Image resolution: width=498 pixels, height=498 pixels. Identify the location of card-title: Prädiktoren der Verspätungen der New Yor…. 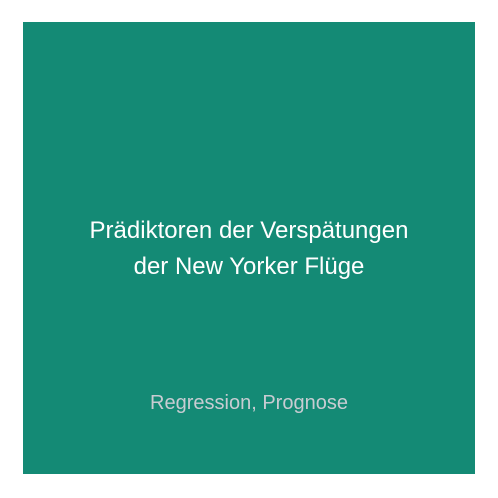
(249, 249).